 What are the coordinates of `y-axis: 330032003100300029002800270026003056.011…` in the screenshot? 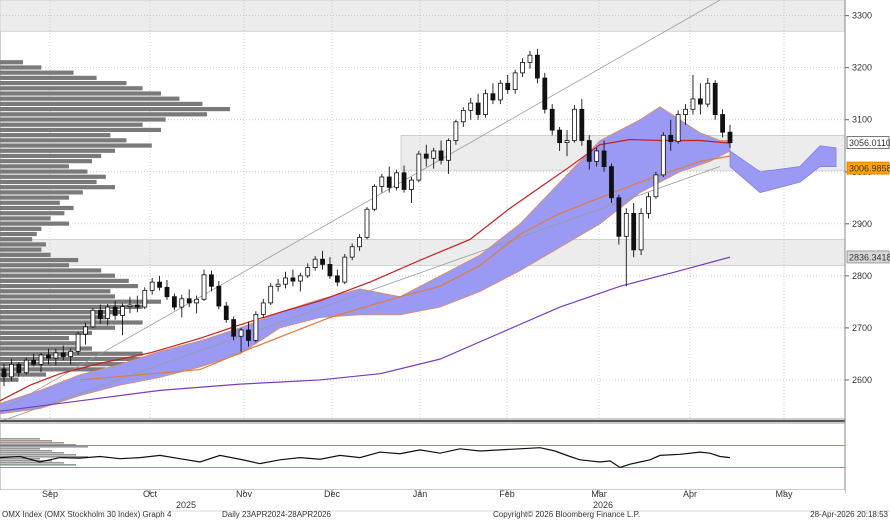 It's located at (867, 246).